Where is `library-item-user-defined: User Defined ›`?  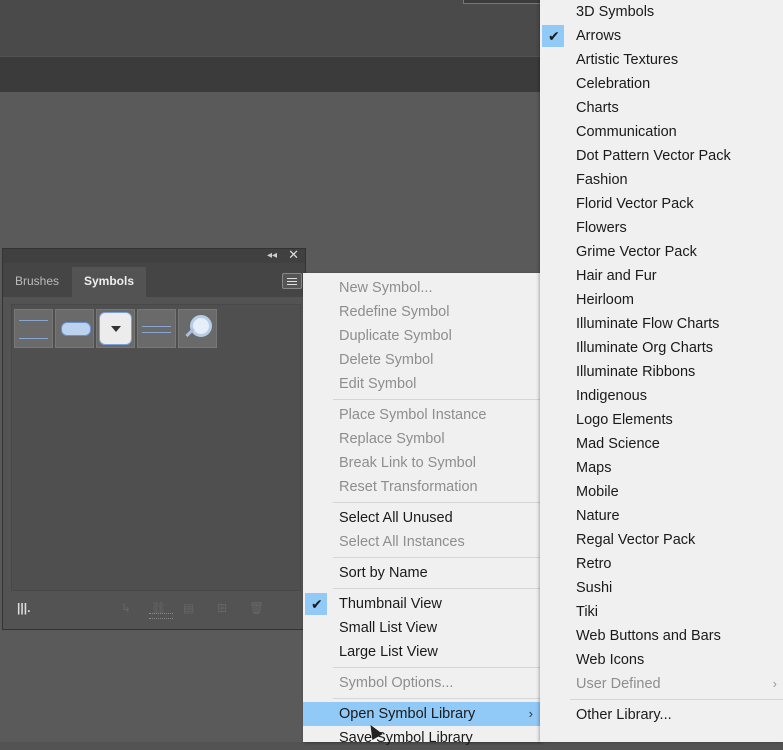 library-item-user-defined: User Defined › is located at coordinates (661, 684).